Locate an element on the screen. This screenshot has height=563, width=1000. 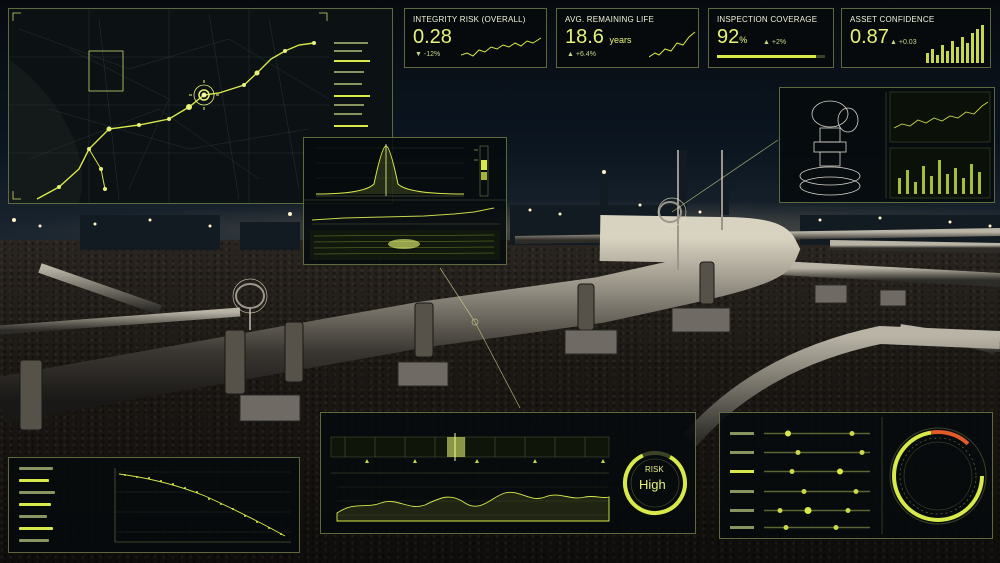
coverage-progress-track is located at coordinates (771, 56).